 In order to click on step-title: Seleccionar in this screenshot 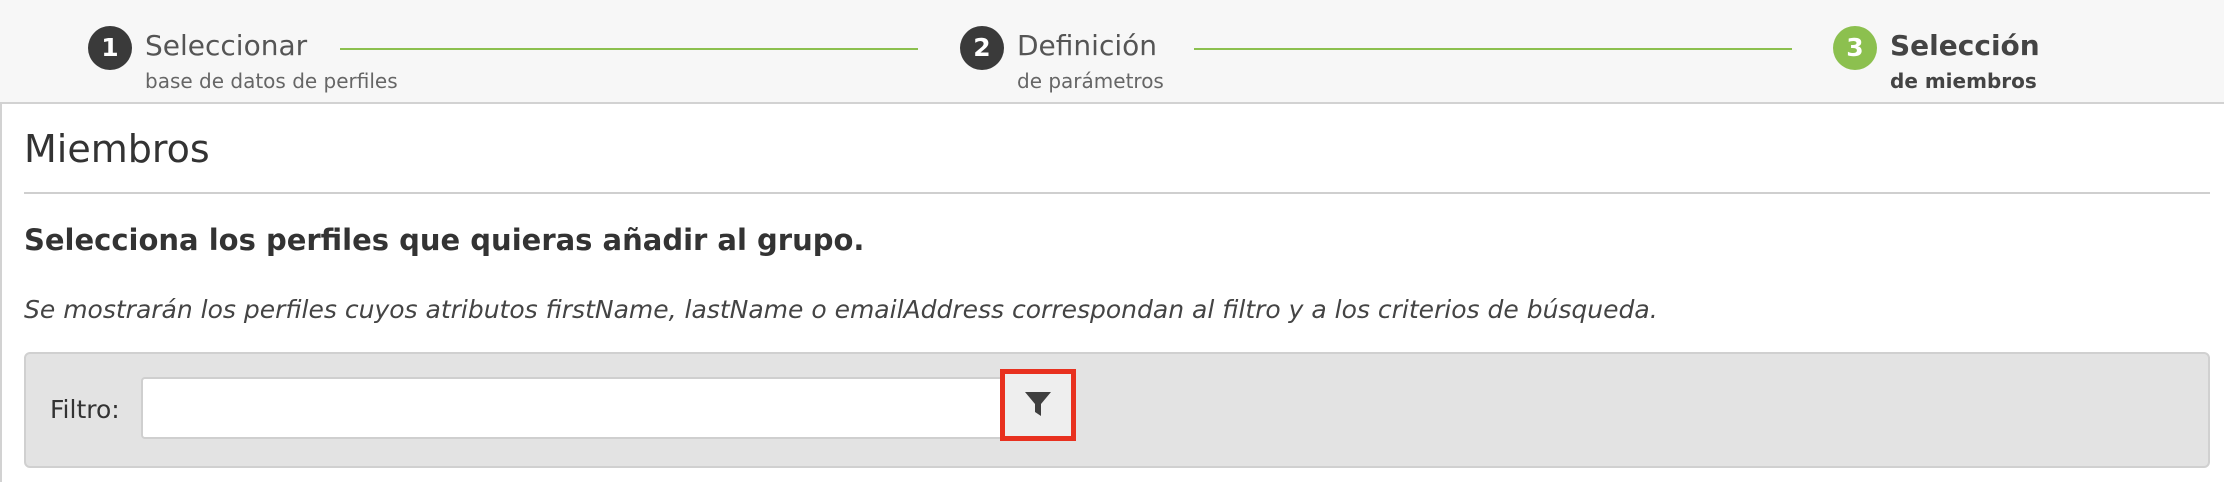, I will do `click(226, 45)`.